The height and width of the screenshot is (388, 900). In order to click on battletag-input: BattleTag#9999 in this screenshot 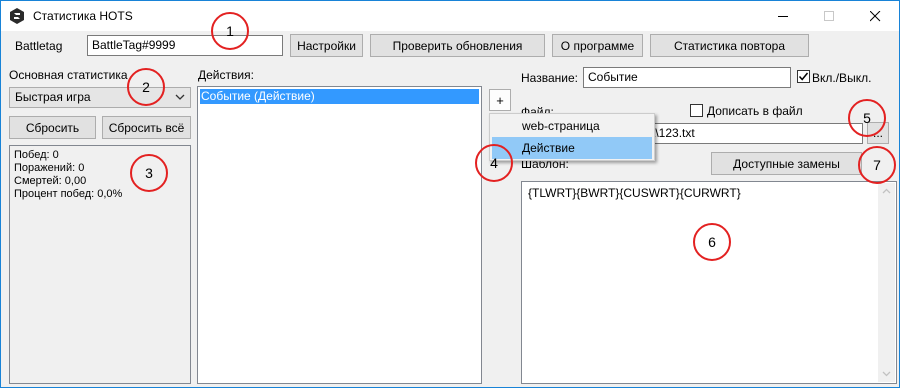, I will do `click(185, 45)`.